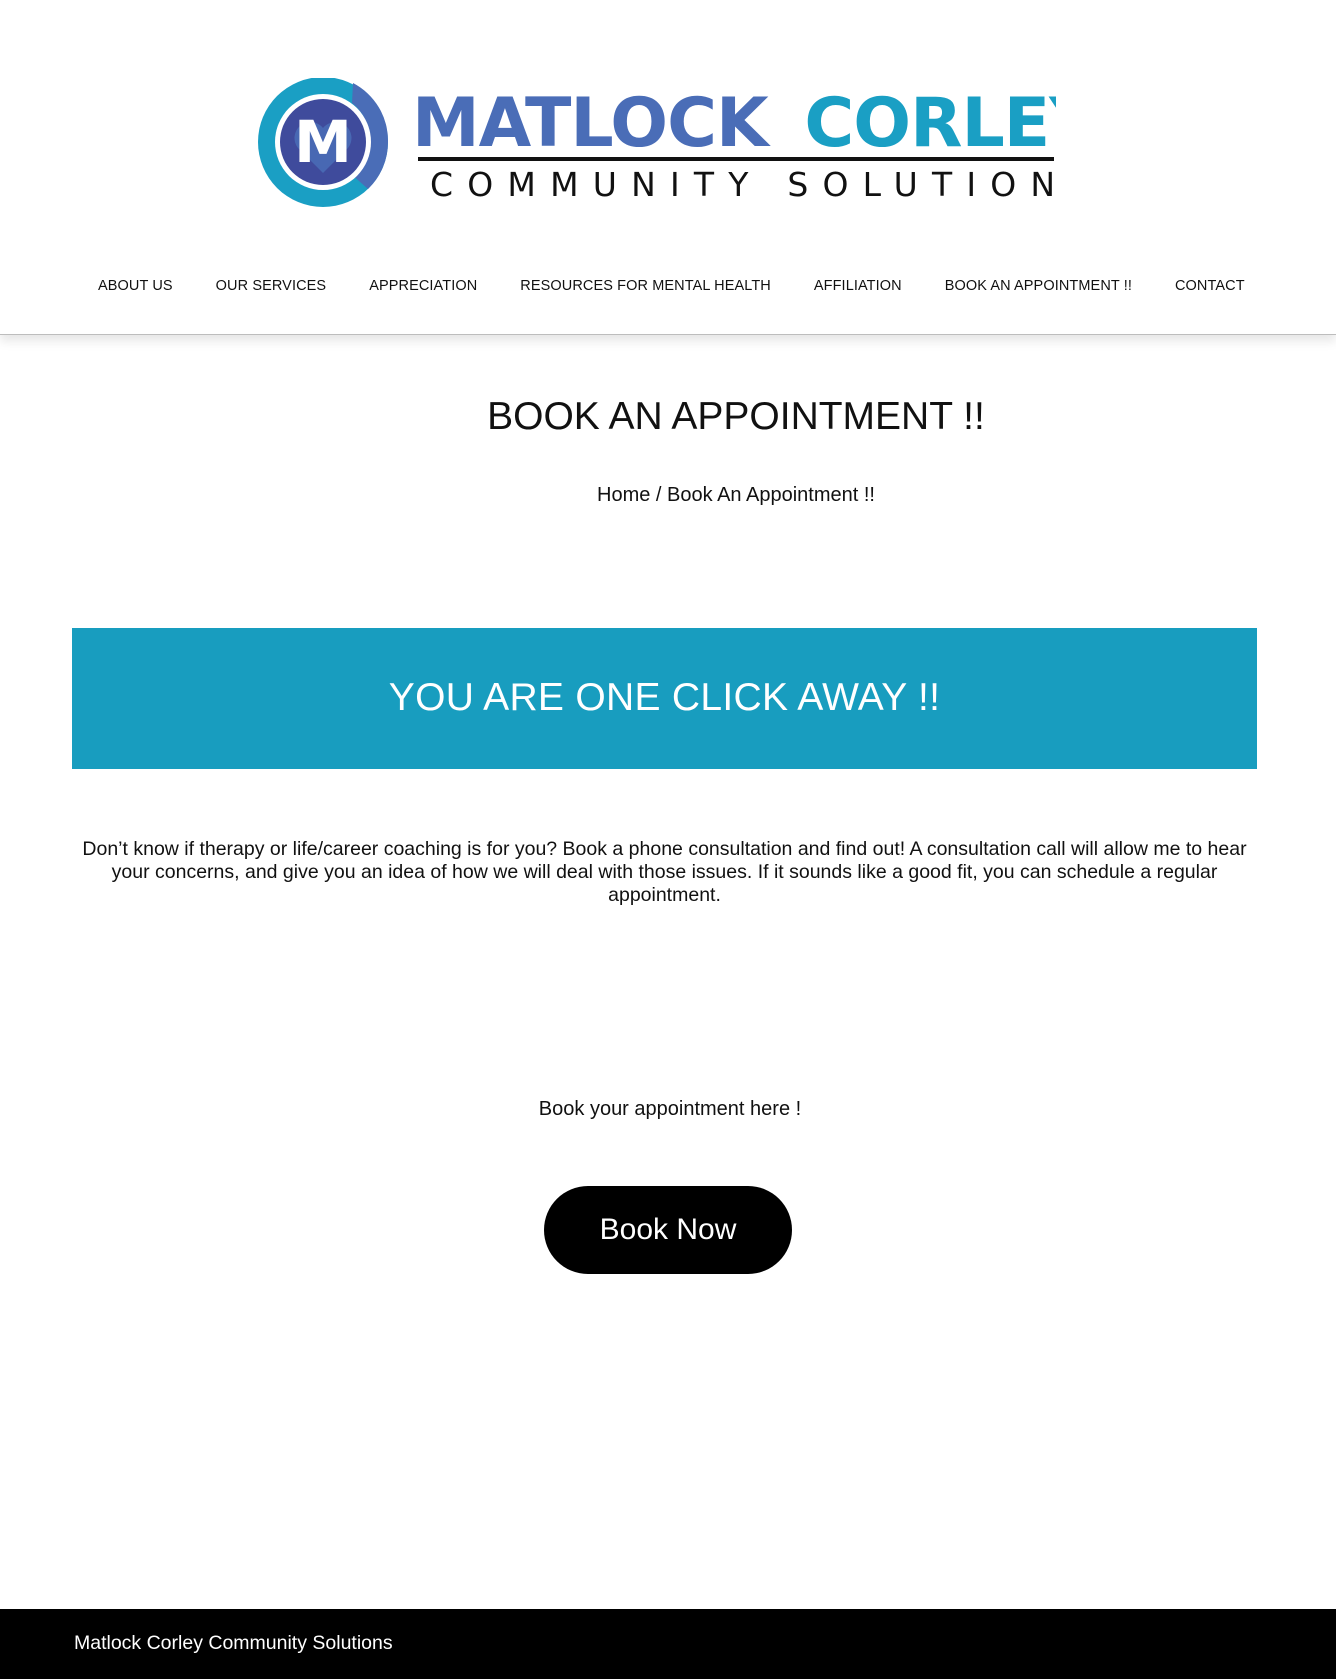 The height and width of the screenshot is (1679, 1336). What do you see at coordinates (771, 495) in the screenshot?
I see `breadcrumb-current: Book An Appointment !!` at bounding box center [771, 495].